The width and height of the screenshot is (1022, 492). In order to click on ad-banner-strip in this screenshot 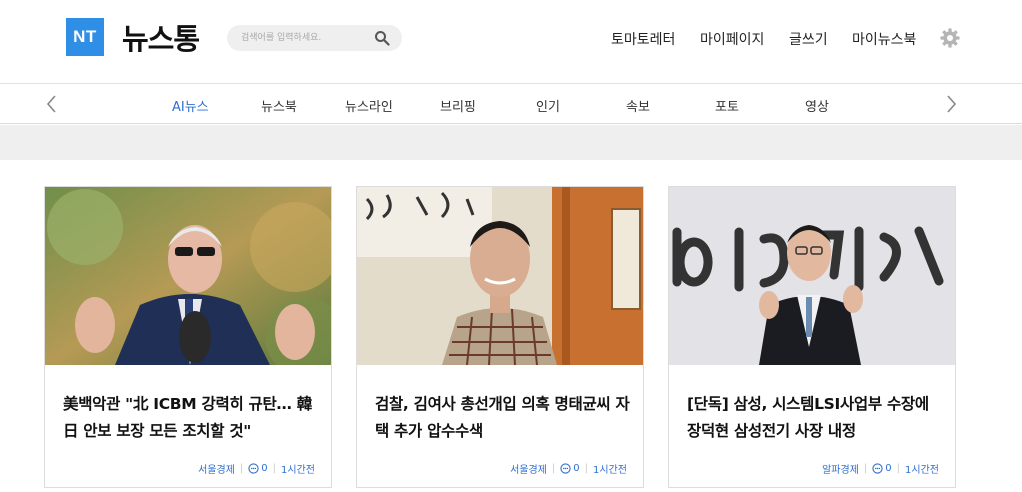, I will do `click(511, 142)`.